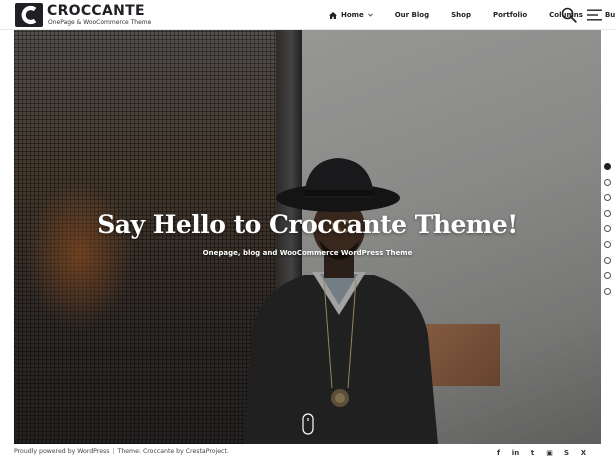 This screenshot has height=461, width=615. I want to click on logo-c-icon, so click(29, 15).